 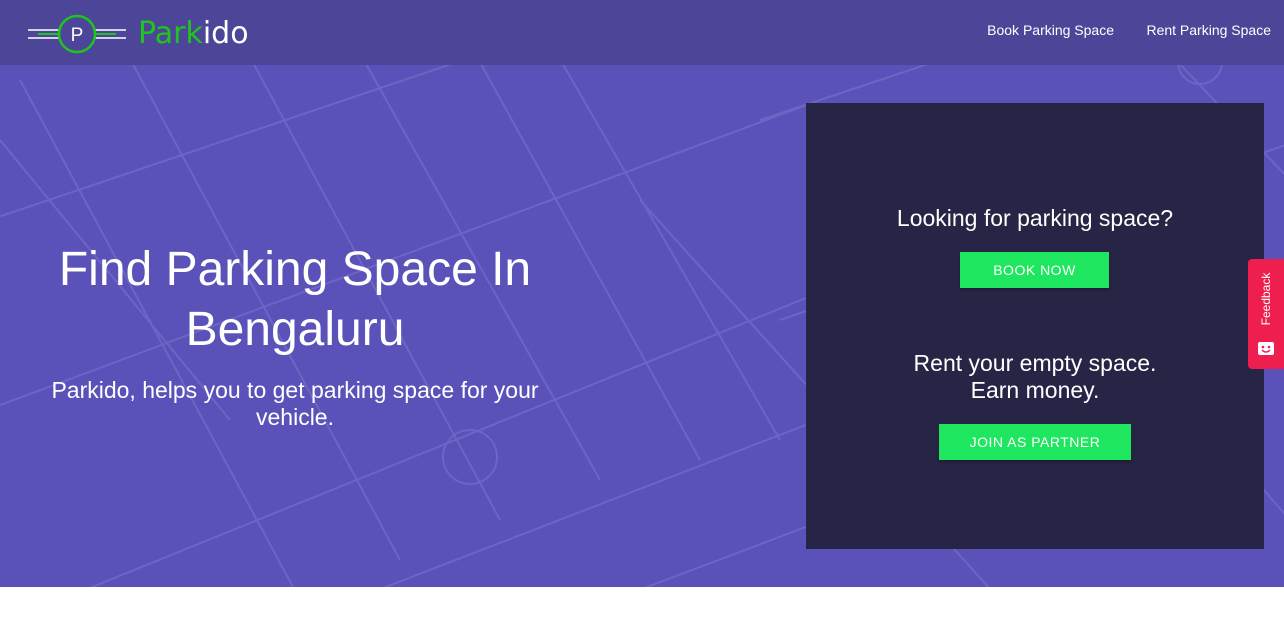 I want to click on brand-logo: P Parkido, so click(x=137, y=34).